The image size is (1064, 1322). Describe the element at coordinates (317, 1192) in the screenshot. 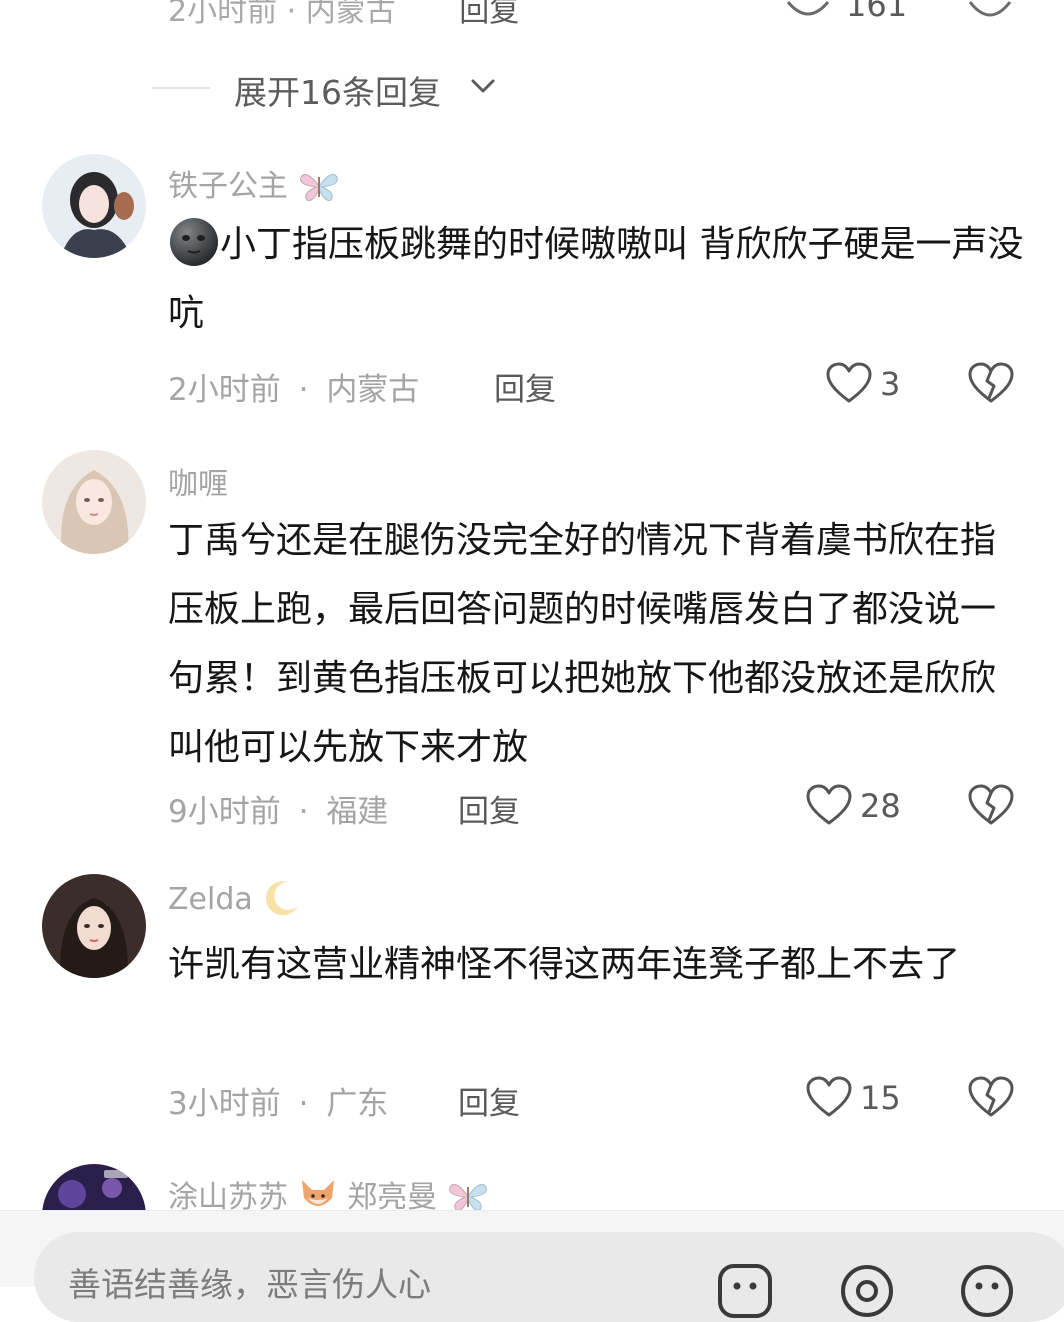

I see `fox-emoji-icon` at that location.